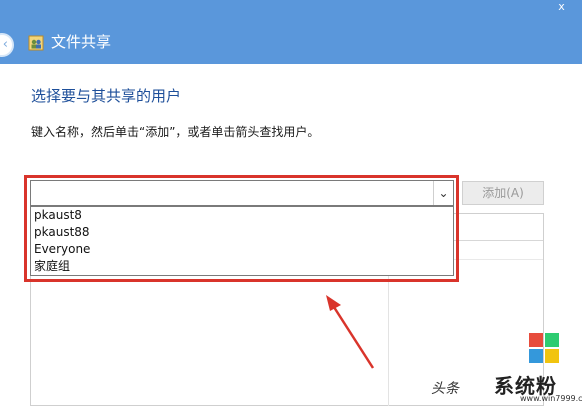  What do you see at coordinates (445, 389) in the screenshot?
I see `watermark-prefix: 头条` at bounding box center [445, 389].